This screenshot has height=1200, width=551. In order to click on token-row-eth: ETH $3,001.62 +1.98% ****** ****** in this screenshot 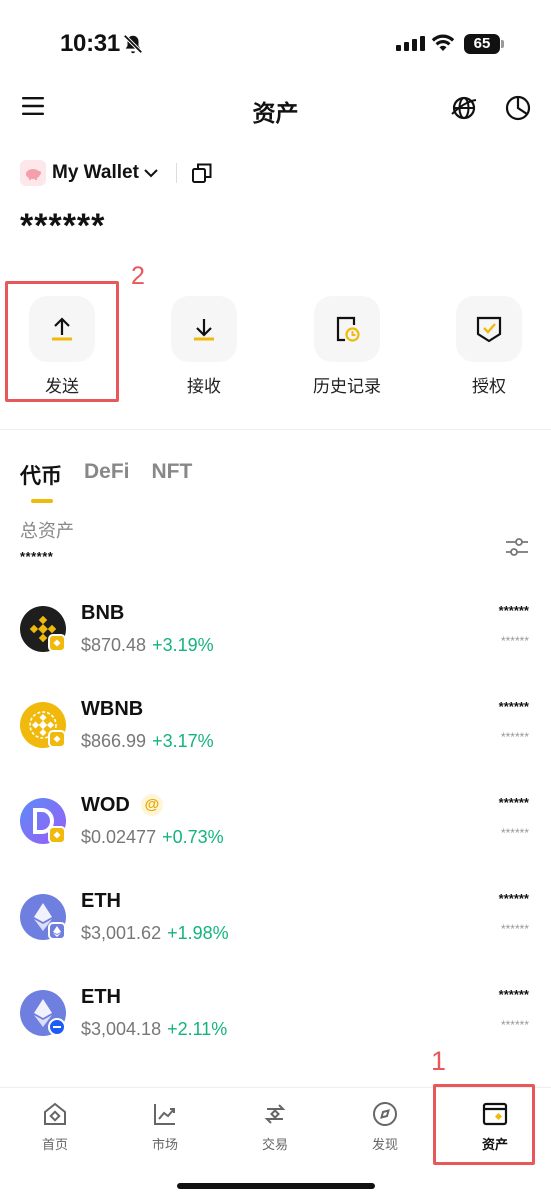, I will do `click(275, 926)`.